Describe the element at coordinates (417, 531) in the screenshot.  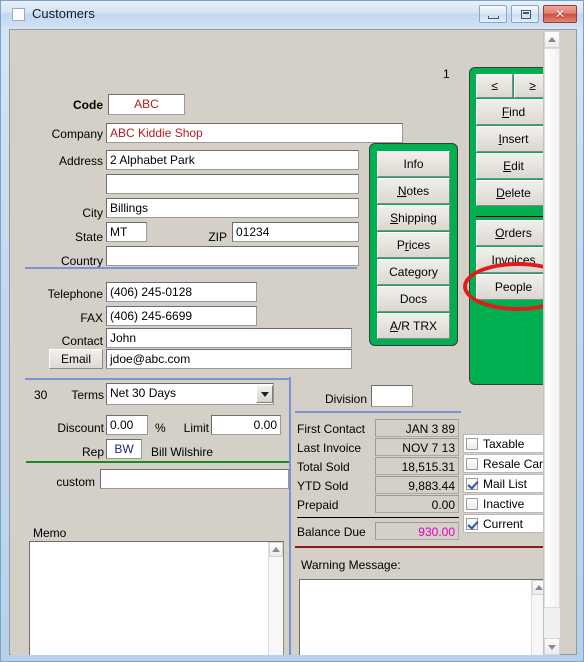
I see `balance-due-value: 930.00` at that location.